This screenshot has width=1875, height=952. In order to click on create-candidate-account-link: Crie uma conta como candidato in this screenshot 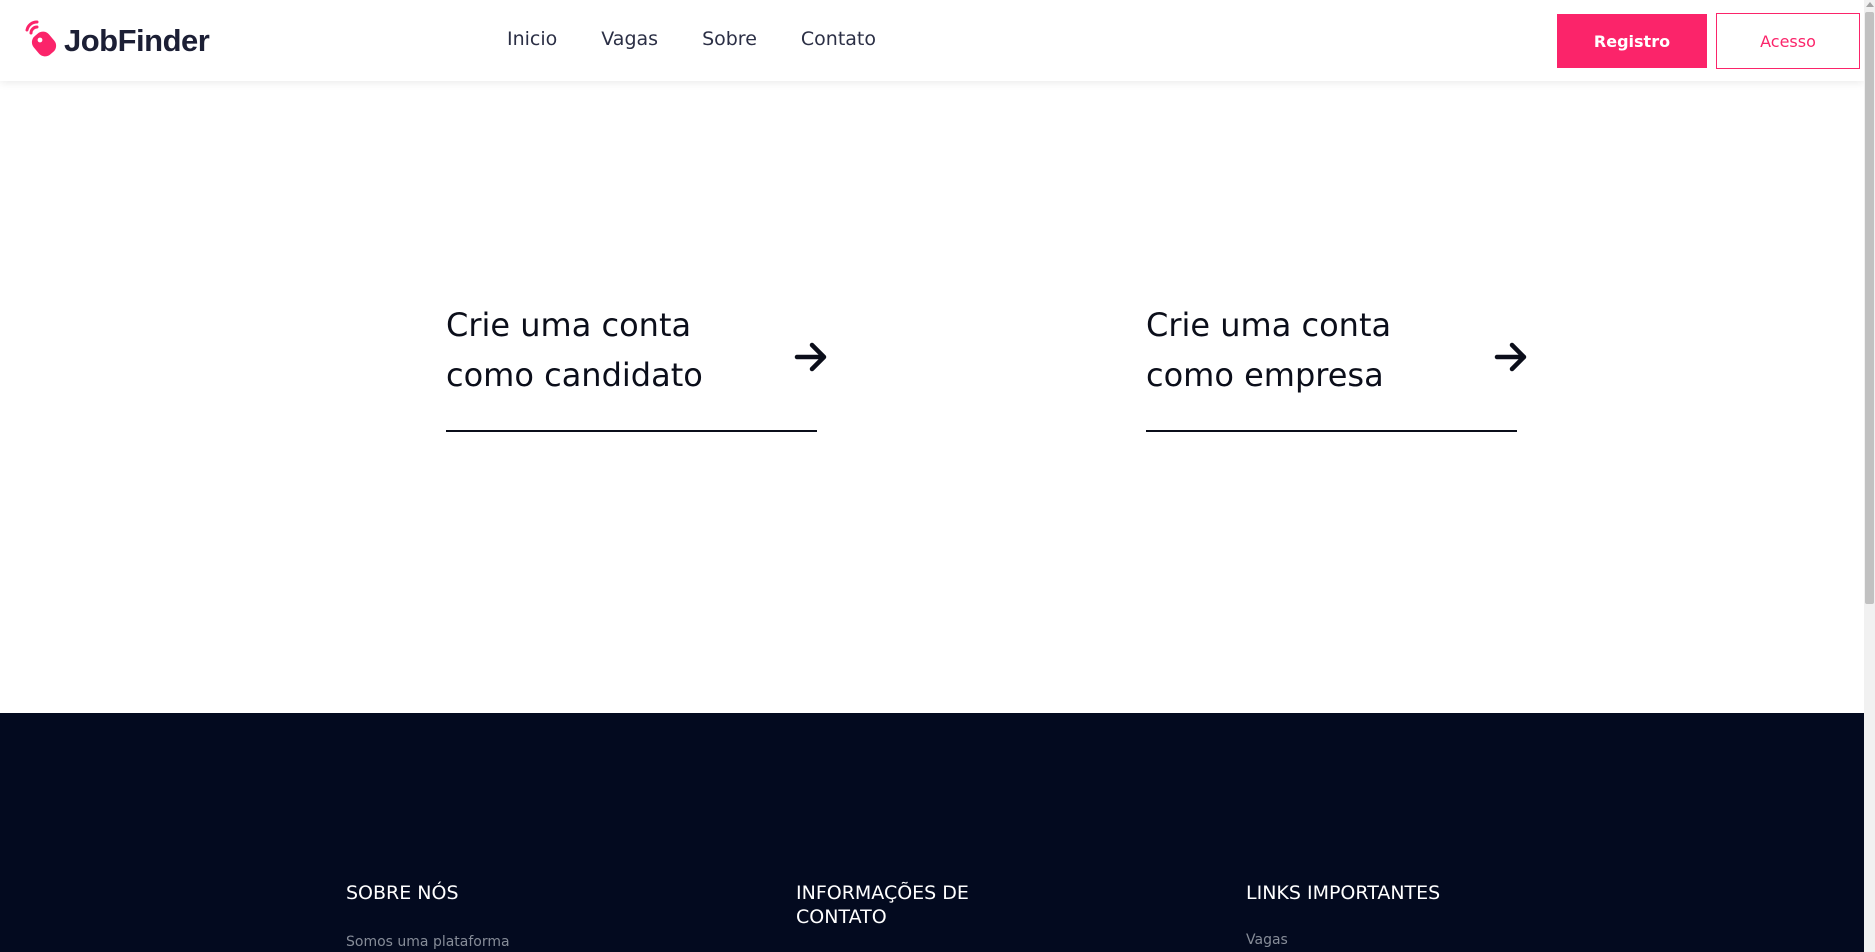, I will do `click(643, 366)`.